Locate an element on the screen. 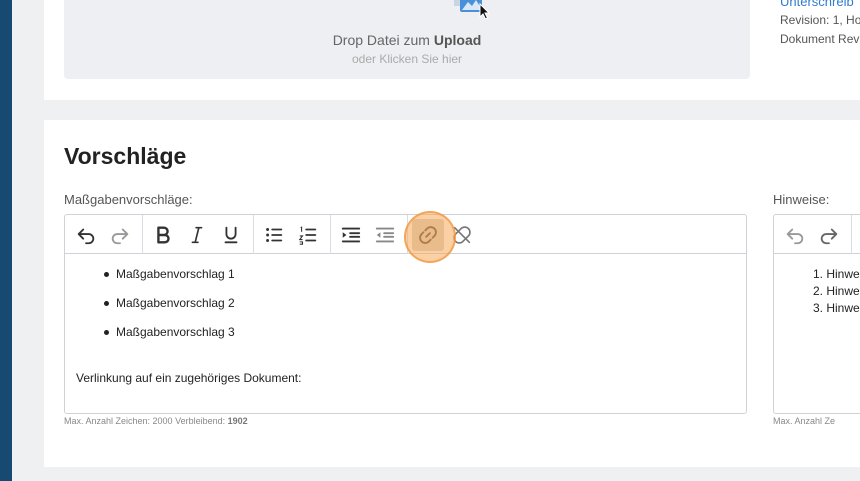 This screenshot has height=481, width=860. revision-text: Revision: 1, Hoc is located at coordinates (820, 20).